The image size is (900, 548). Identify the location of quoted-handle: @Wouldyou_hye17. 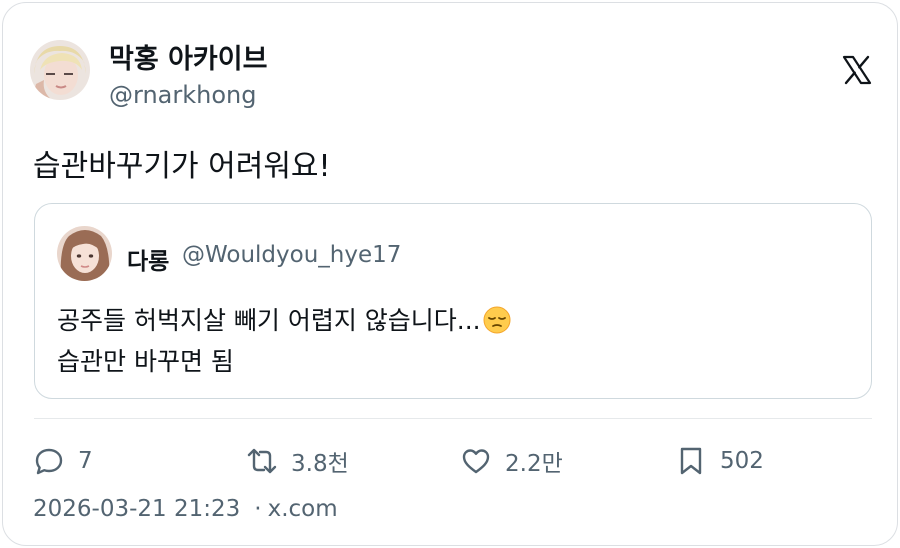
(292, 255).